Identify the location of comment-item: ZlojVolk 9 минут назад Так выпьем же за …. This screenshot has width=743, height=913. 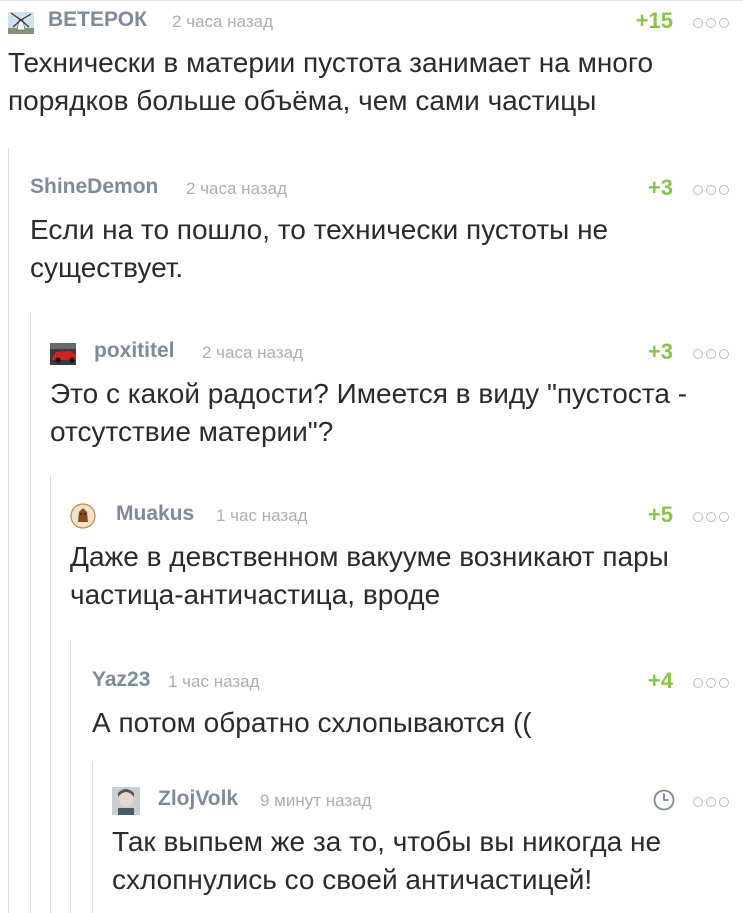
(423, 847).